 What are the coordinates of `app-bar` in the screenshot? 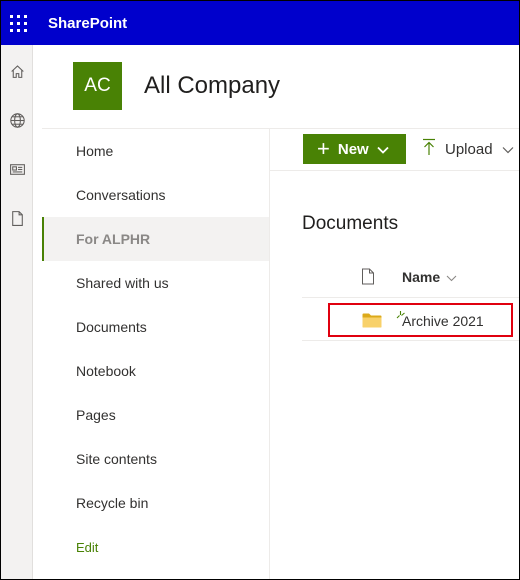 It's located at (17, 312).